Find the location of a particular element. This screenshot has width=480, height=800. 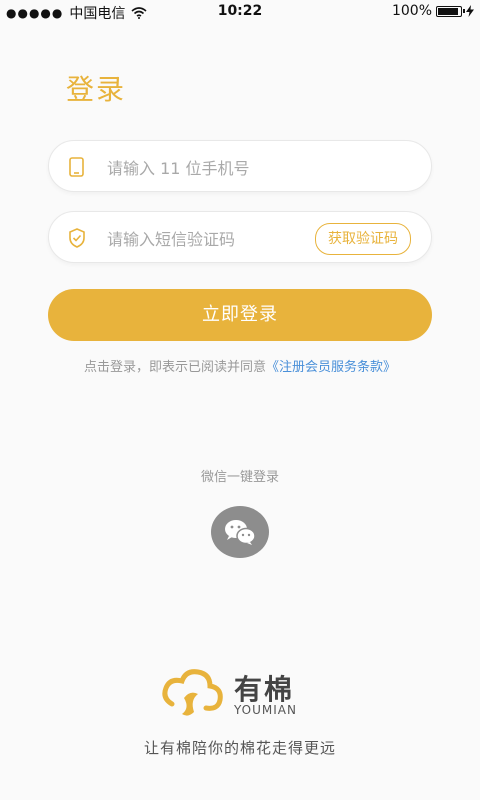

shield-check-icon is located at coordinates (77, 238).